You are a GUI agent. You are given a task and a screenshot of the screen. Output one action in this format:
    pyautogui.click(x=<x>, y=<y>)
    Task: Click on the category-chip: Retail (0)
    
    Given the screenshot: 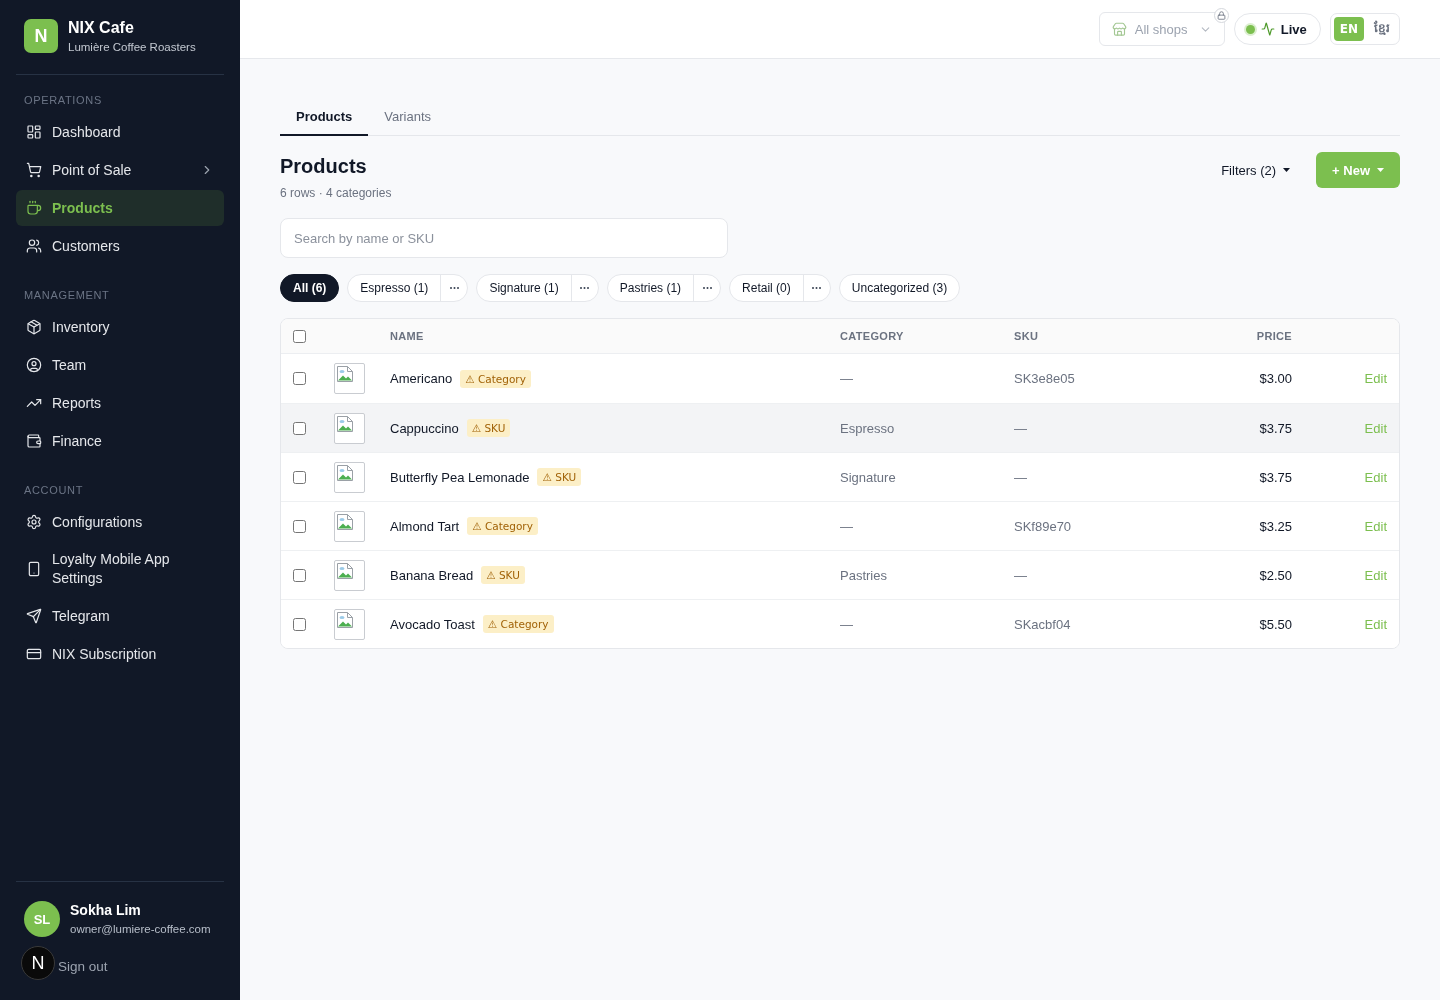 What is the action you would take?
    pyautogui.click(x=766, y=288)
    